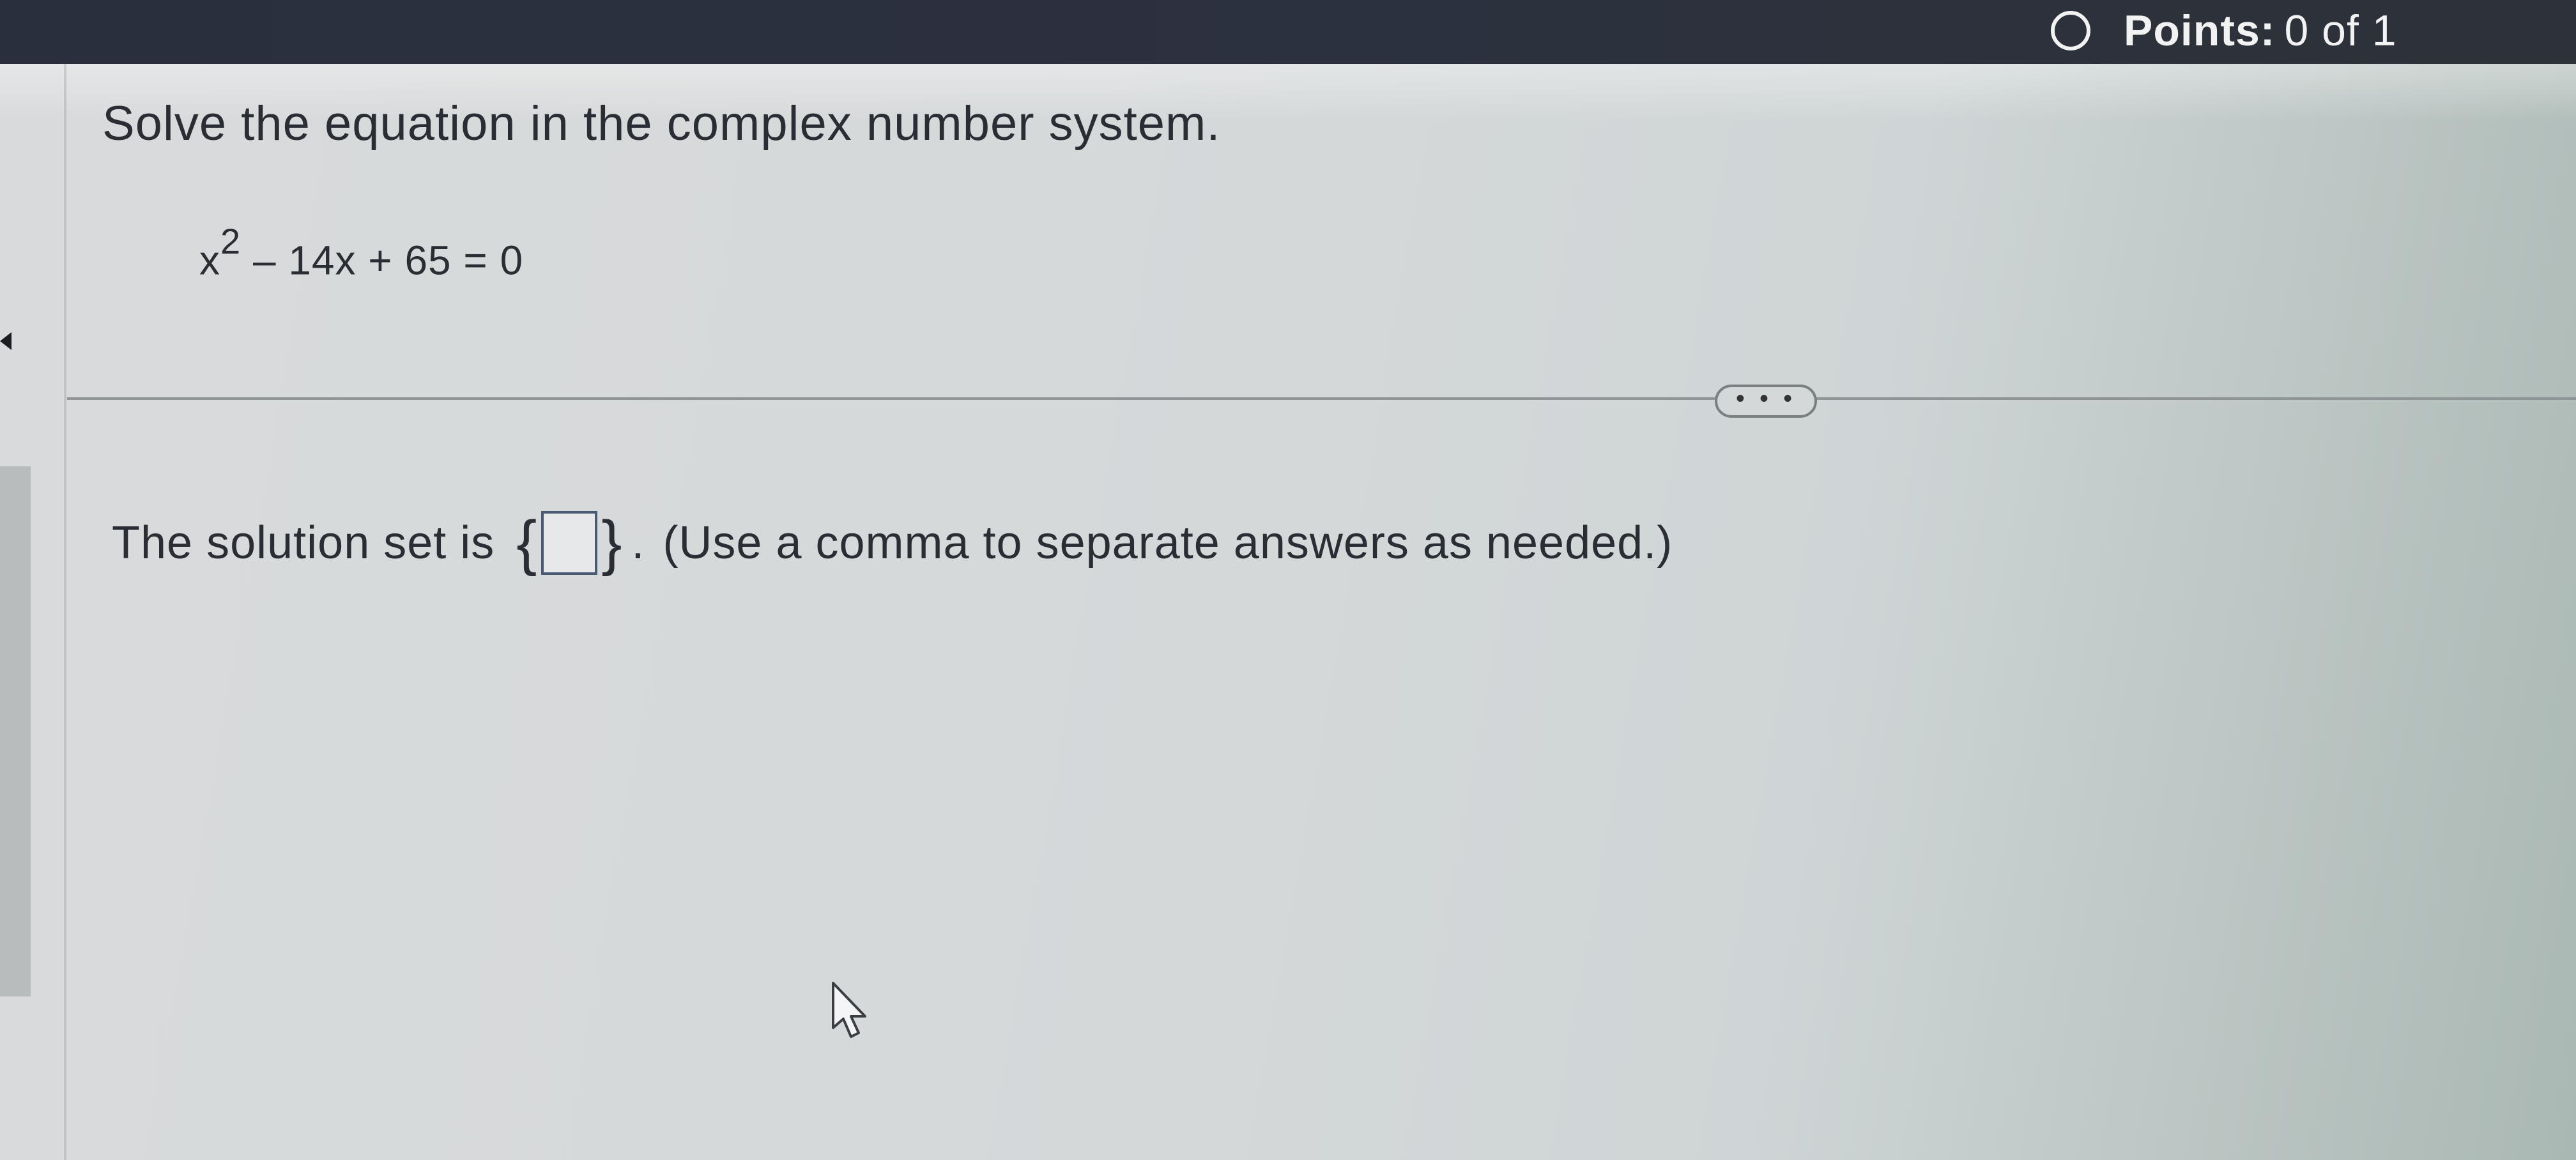 The height and width of the screenshot is (1160, 2576). What do you see at coordinates (612, 542) in the screenshot?
I see `close-brace: }` at bounding box center [612, 542].